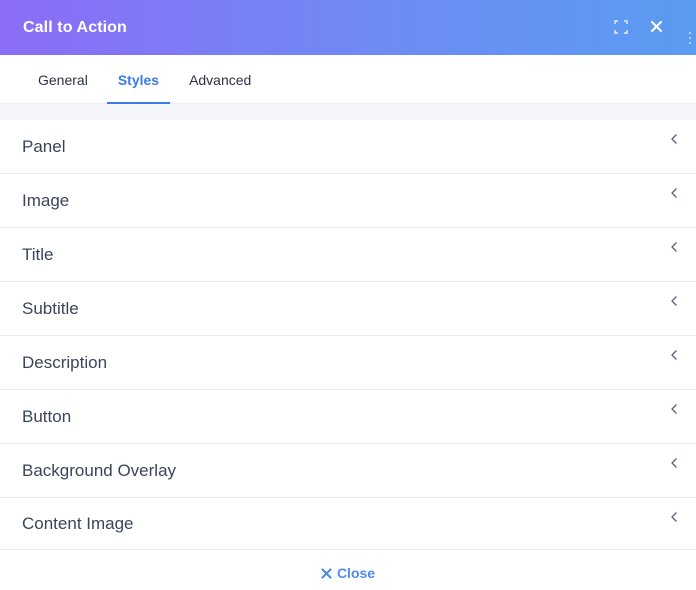 The image size is (696, 590). What do you see at coordinates (63, 87) in the screenshot?
I see `tab-general: General` at bounding box center [63, 87].